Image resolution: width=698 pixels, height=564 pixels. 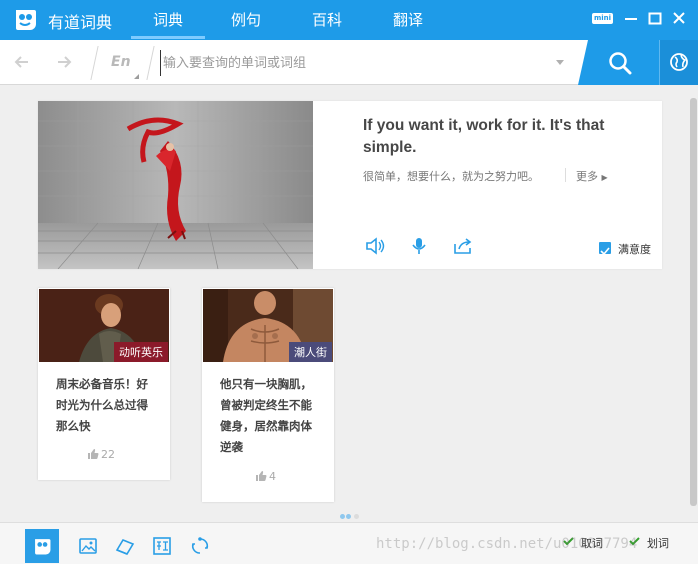 I want to click on feed-card: 潮人街 他只有一块胸肌，曾被判定终生不能健身，居然靠肉体逆袭 4, so click(x=268, y=395).